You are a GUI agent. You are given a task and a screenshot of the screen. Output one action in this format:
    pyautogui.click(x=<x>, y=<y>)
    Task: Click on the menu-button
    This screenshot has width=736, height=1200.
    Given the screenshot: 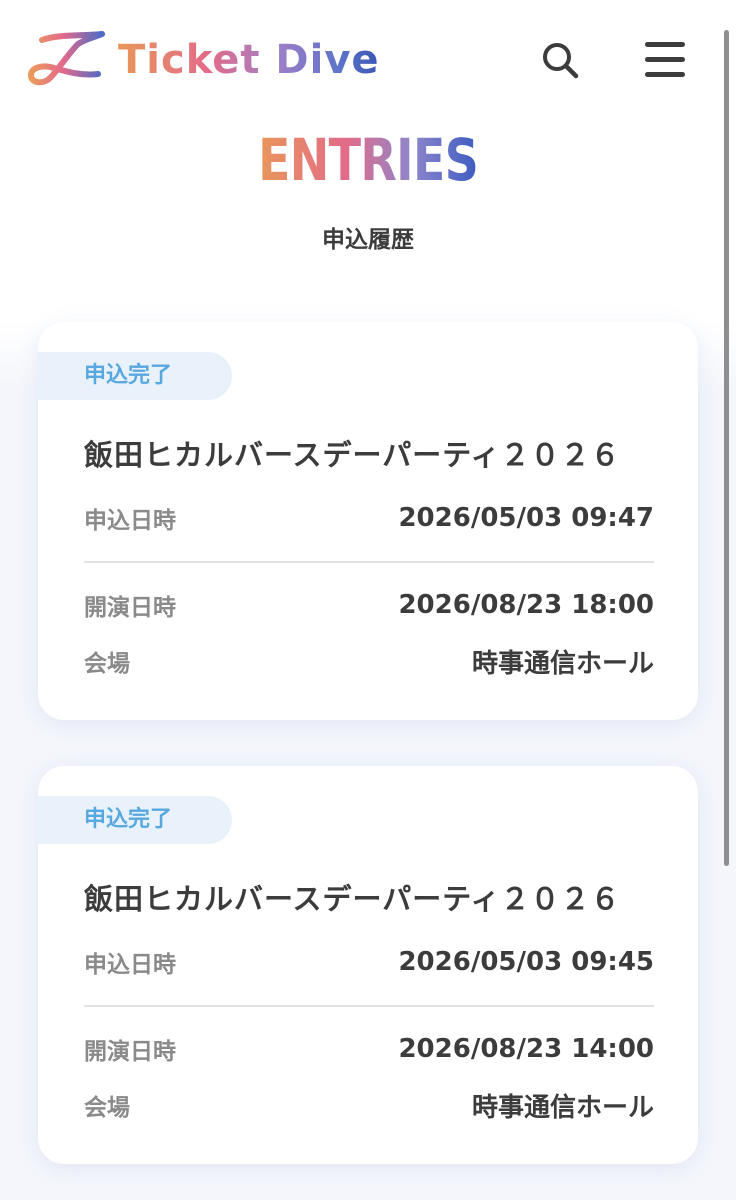 What is the action you would take?
    pyautogui.click(x=665, y=60)
    